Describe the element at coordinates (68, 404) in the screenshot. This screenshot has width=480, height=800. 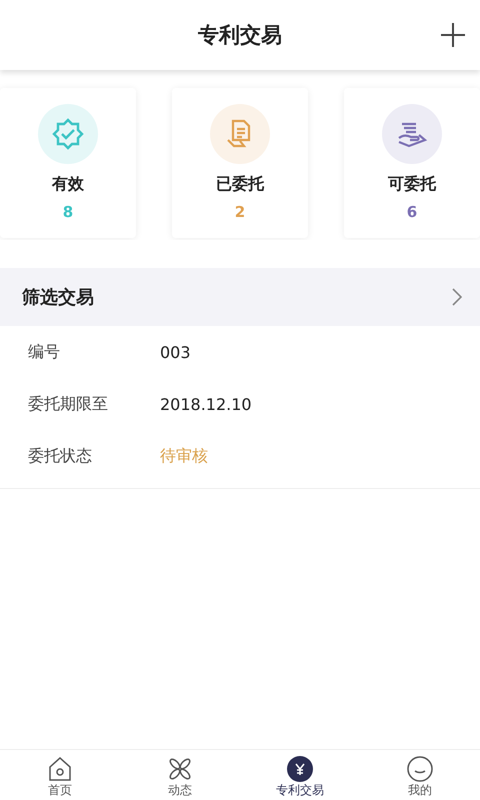
I see `field-label: 委托期限至` at that location.